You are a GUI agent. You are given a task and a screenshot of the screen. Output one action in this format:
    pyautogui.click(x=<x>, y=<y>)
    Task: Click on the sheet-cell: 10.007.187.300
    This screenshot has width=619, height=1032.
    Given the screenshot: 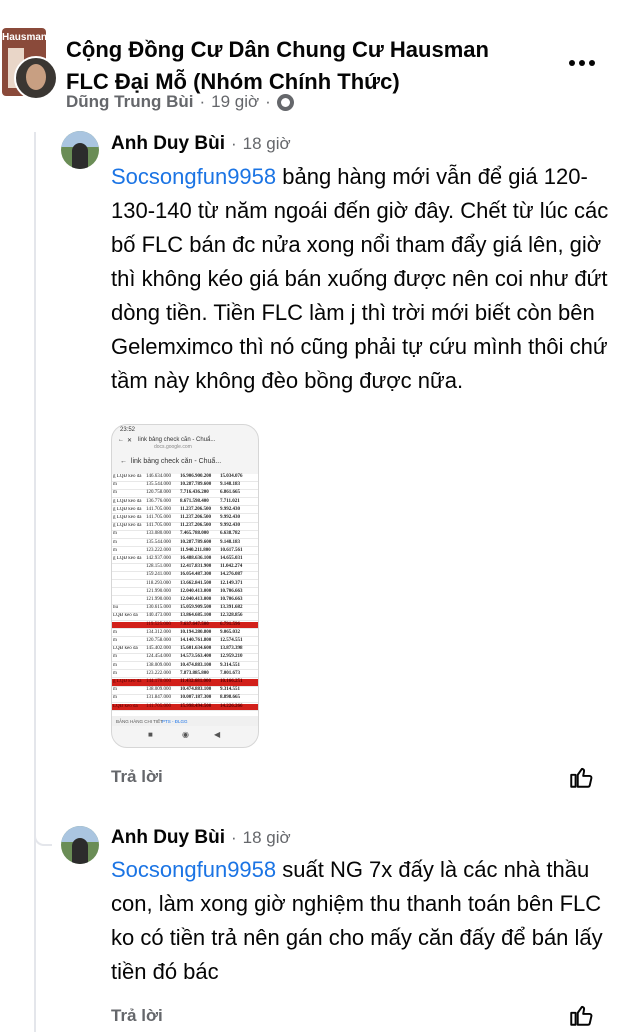 What is the action you would take?
    pyautogui.click(x=196, y=698)
    